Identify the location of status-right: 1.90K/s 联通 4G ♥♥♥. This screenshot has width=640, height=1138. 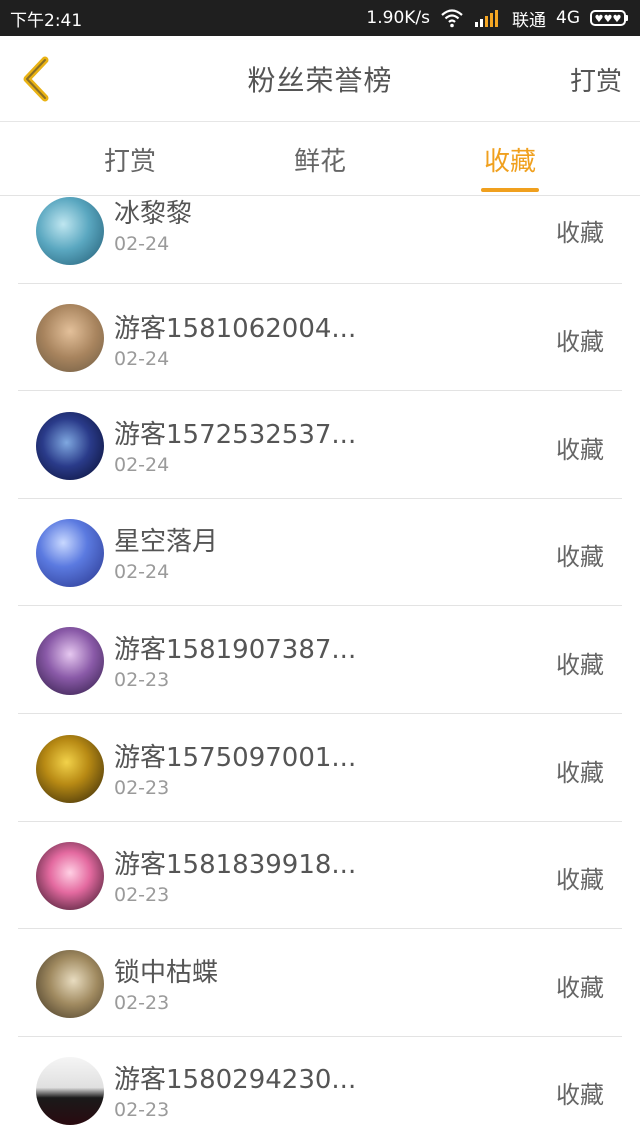
(498, 18).